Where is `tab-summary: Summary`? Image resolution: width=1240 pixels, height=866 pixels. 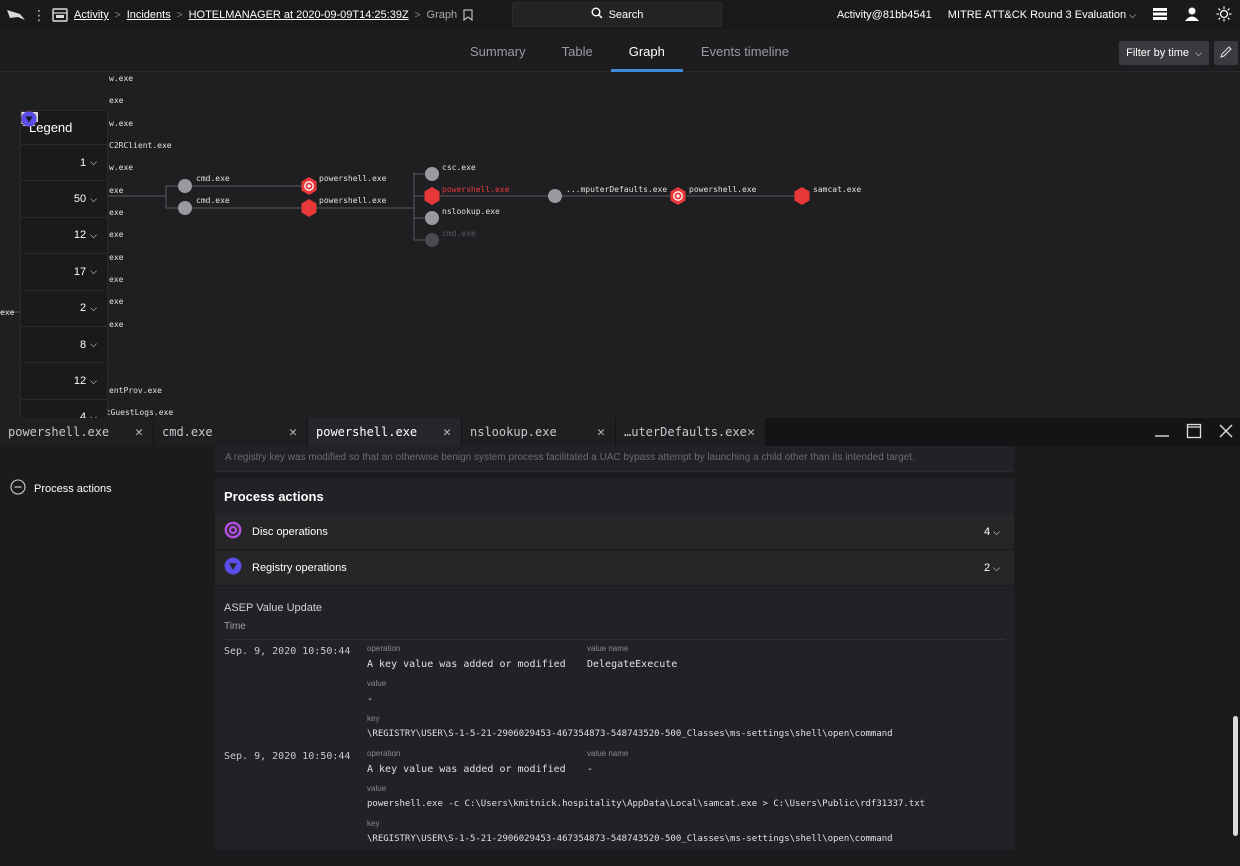 tab-summary: Summary is located at coordinates (498, 51).